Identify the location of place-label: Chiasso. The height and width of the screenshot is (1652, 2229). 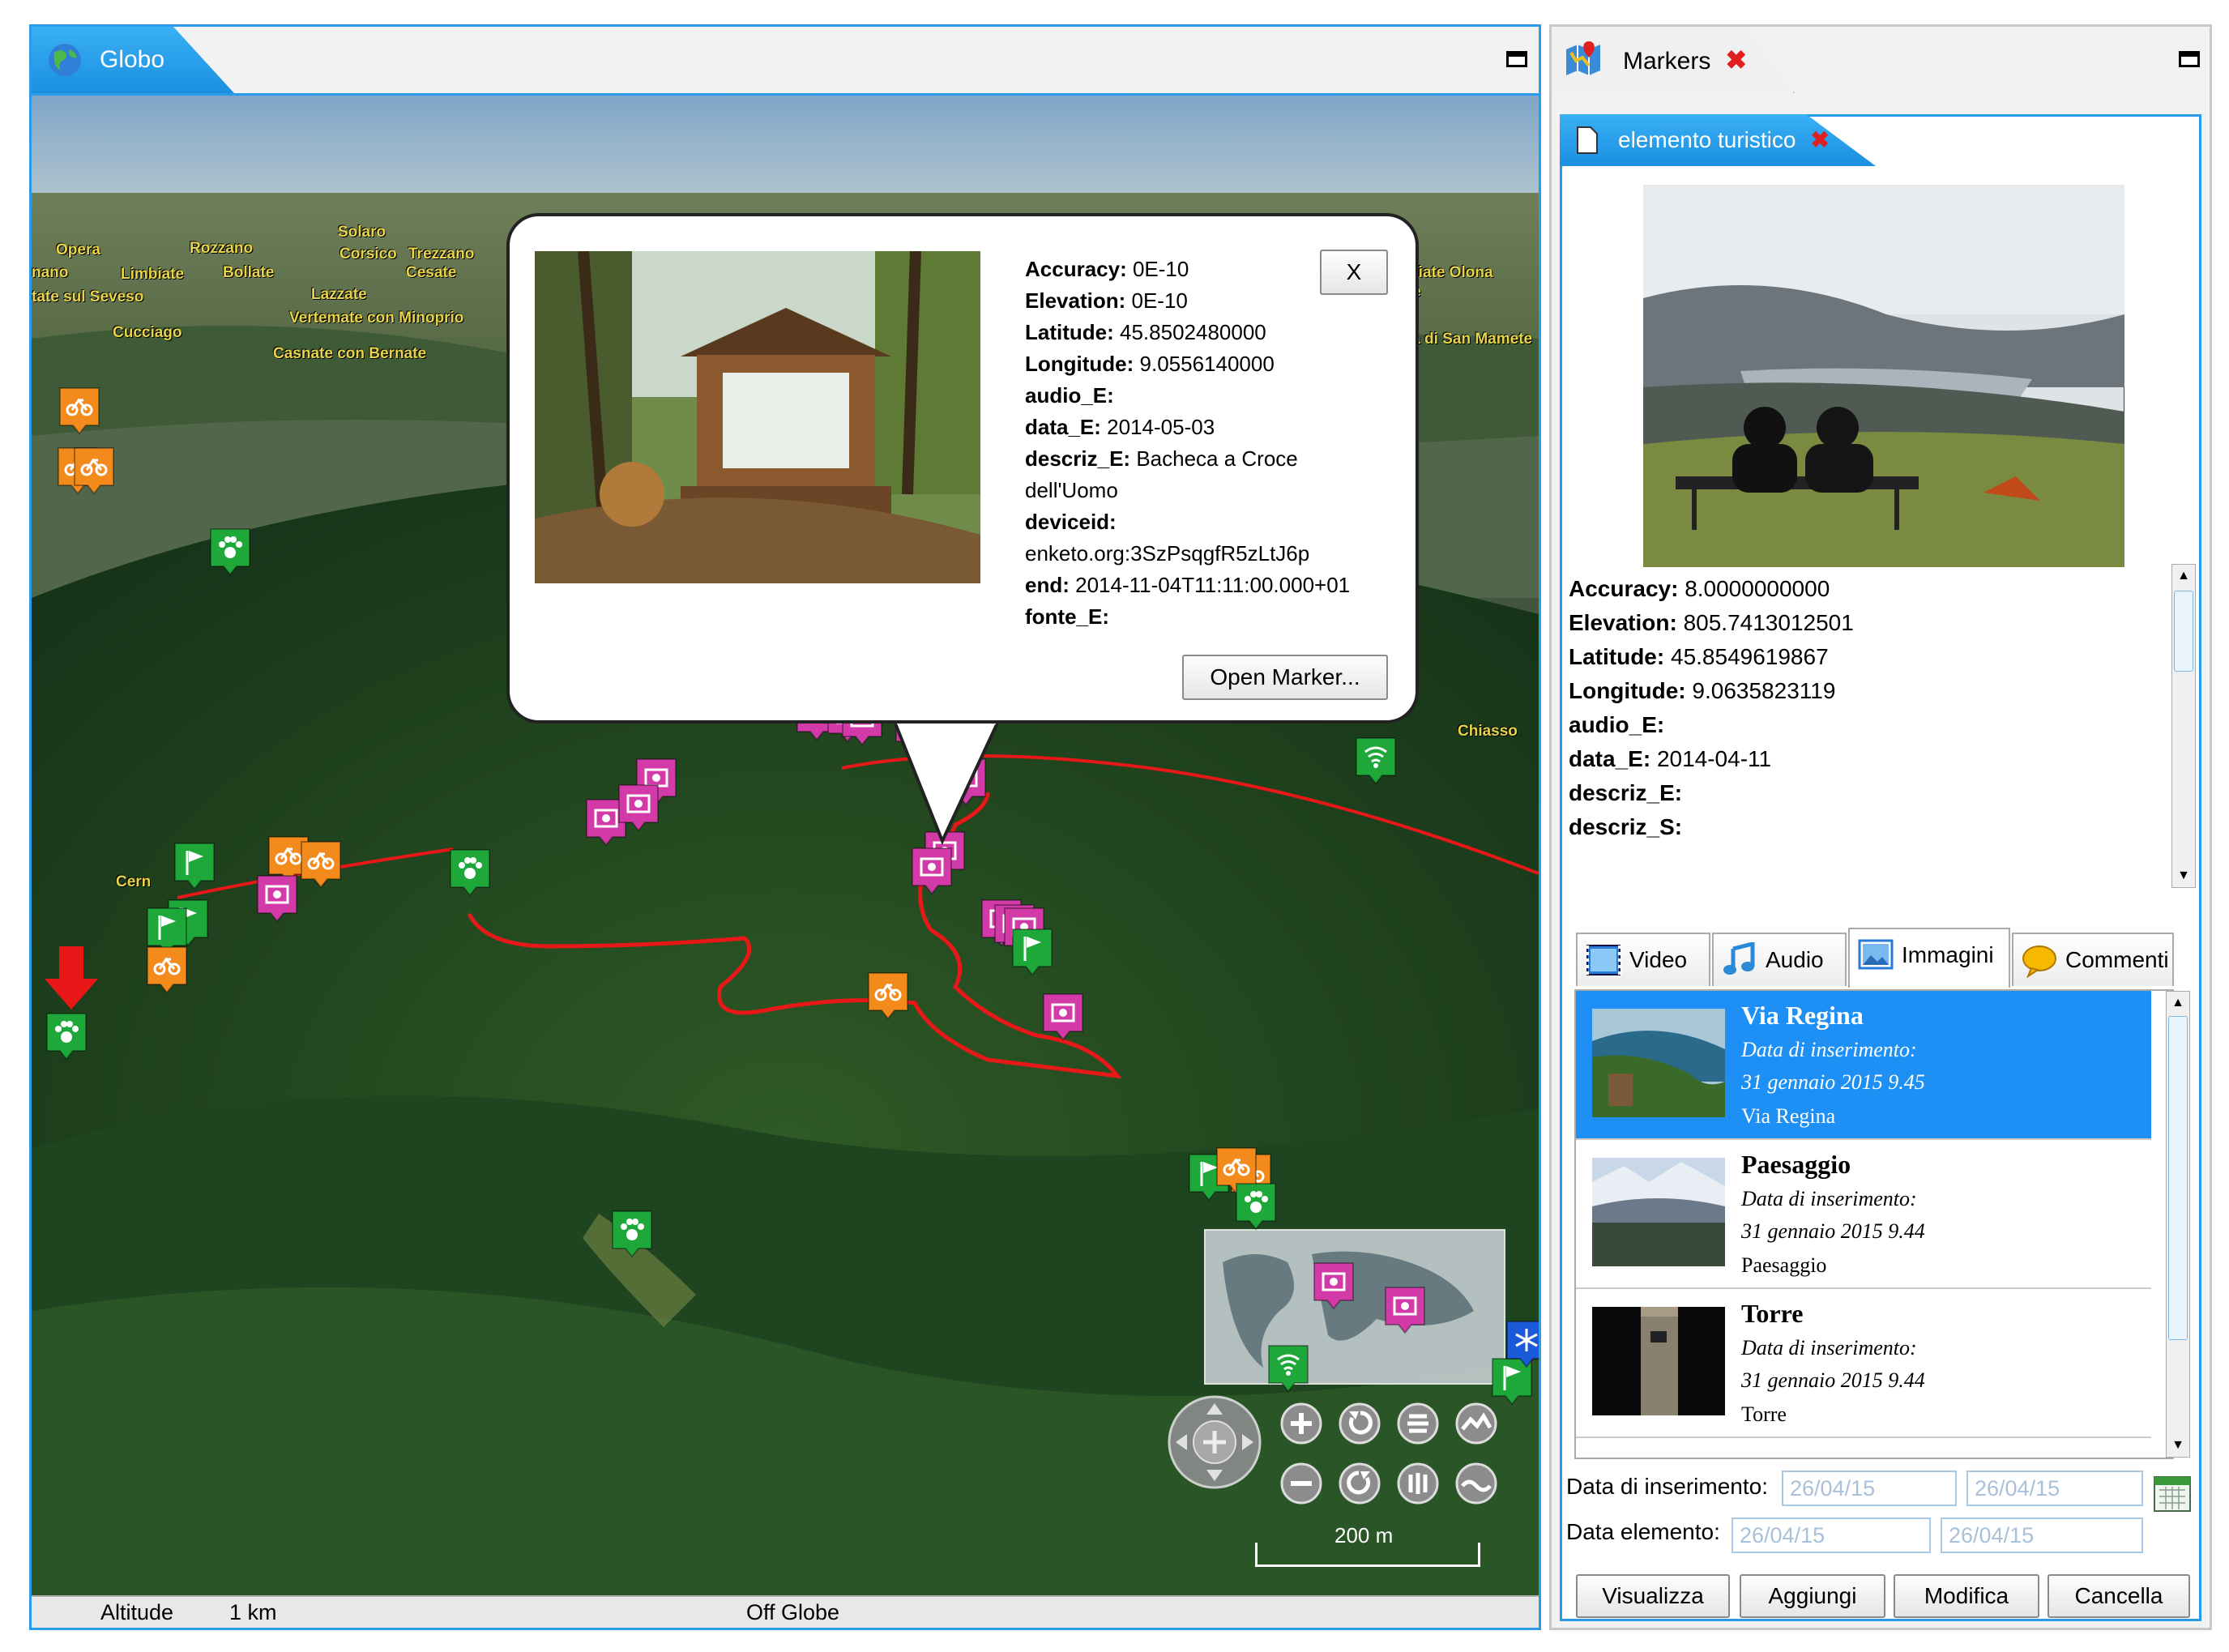
(1488, 731).